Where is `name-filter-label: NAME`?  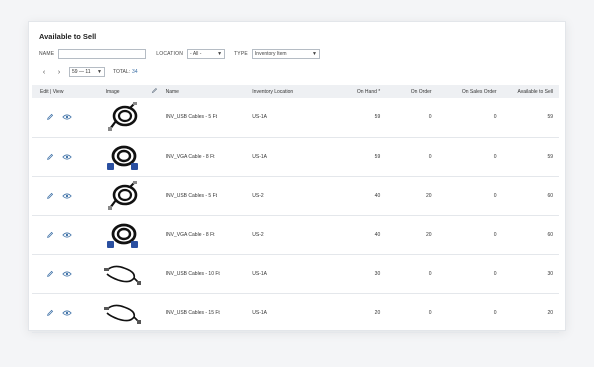
name-filter-label: NAME is located at coordinates (47, 54).